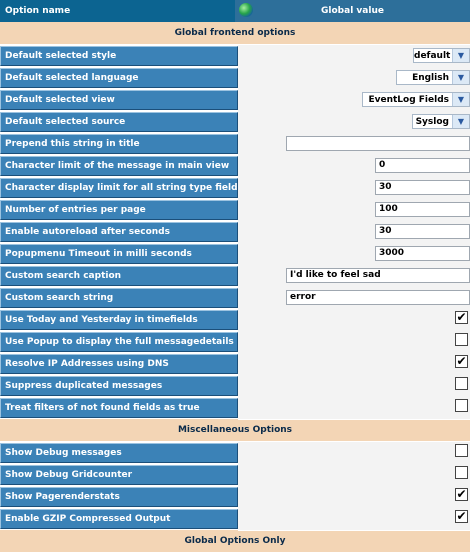 The height and width of the screenshot is (553, 470). Describe the element at coordinates (432, 56) in the screenshot. I see `style-select-value: default` at that location.